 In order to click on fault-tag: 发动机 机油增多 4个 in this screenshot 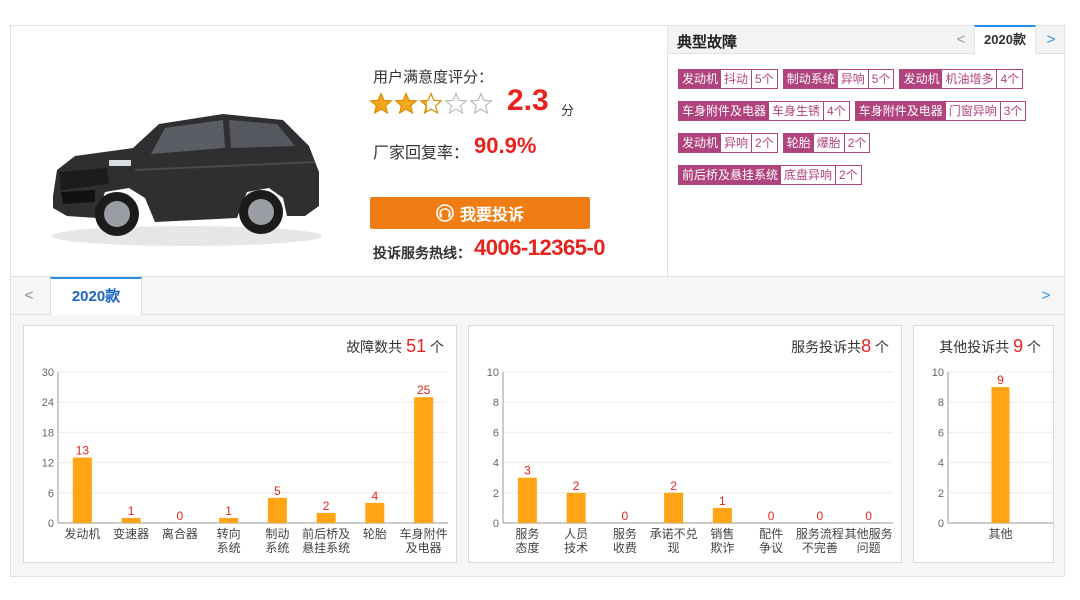, I will do `click(961, 79)`.